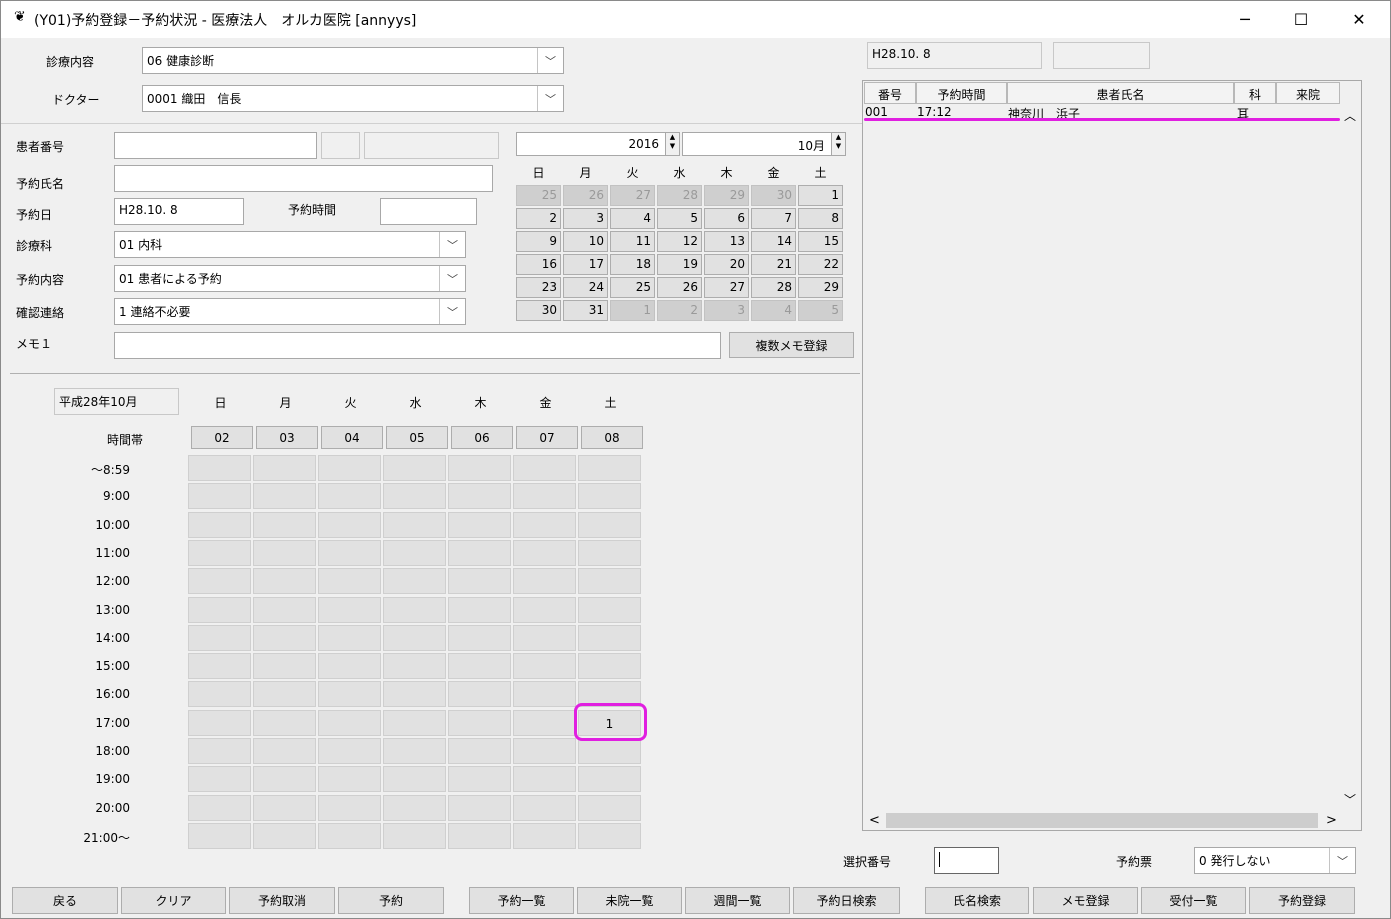 The image size is (1391, 919). I want to click on scrollbar-thumb, so click(1102, 820).